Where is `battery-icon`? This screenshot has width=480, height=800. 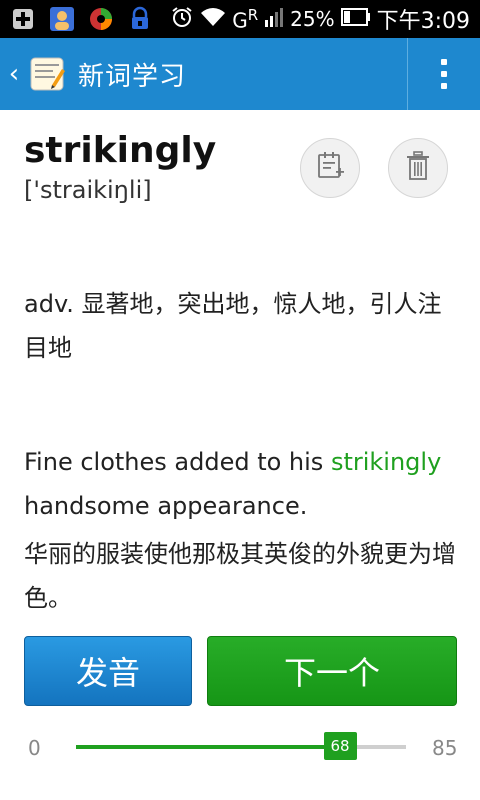
battery-icon is located at coordinates (355, 19).